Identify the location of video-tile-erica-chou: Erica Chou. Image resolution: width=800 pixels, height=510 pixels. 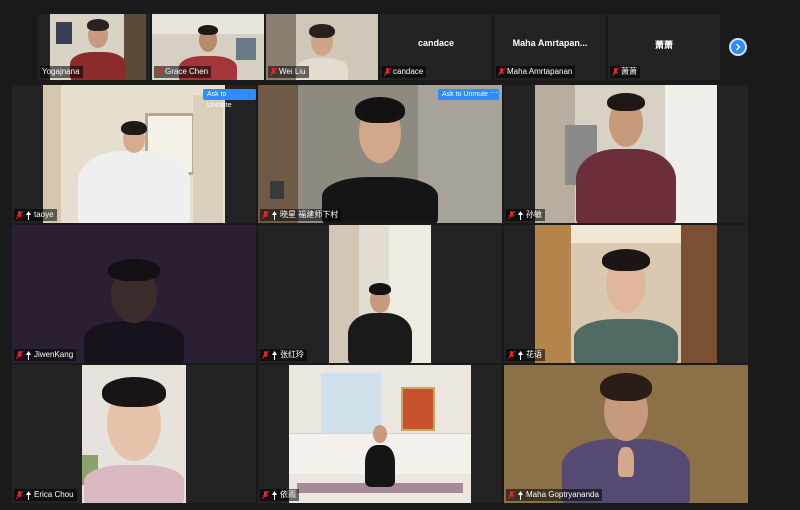
(134, 434).